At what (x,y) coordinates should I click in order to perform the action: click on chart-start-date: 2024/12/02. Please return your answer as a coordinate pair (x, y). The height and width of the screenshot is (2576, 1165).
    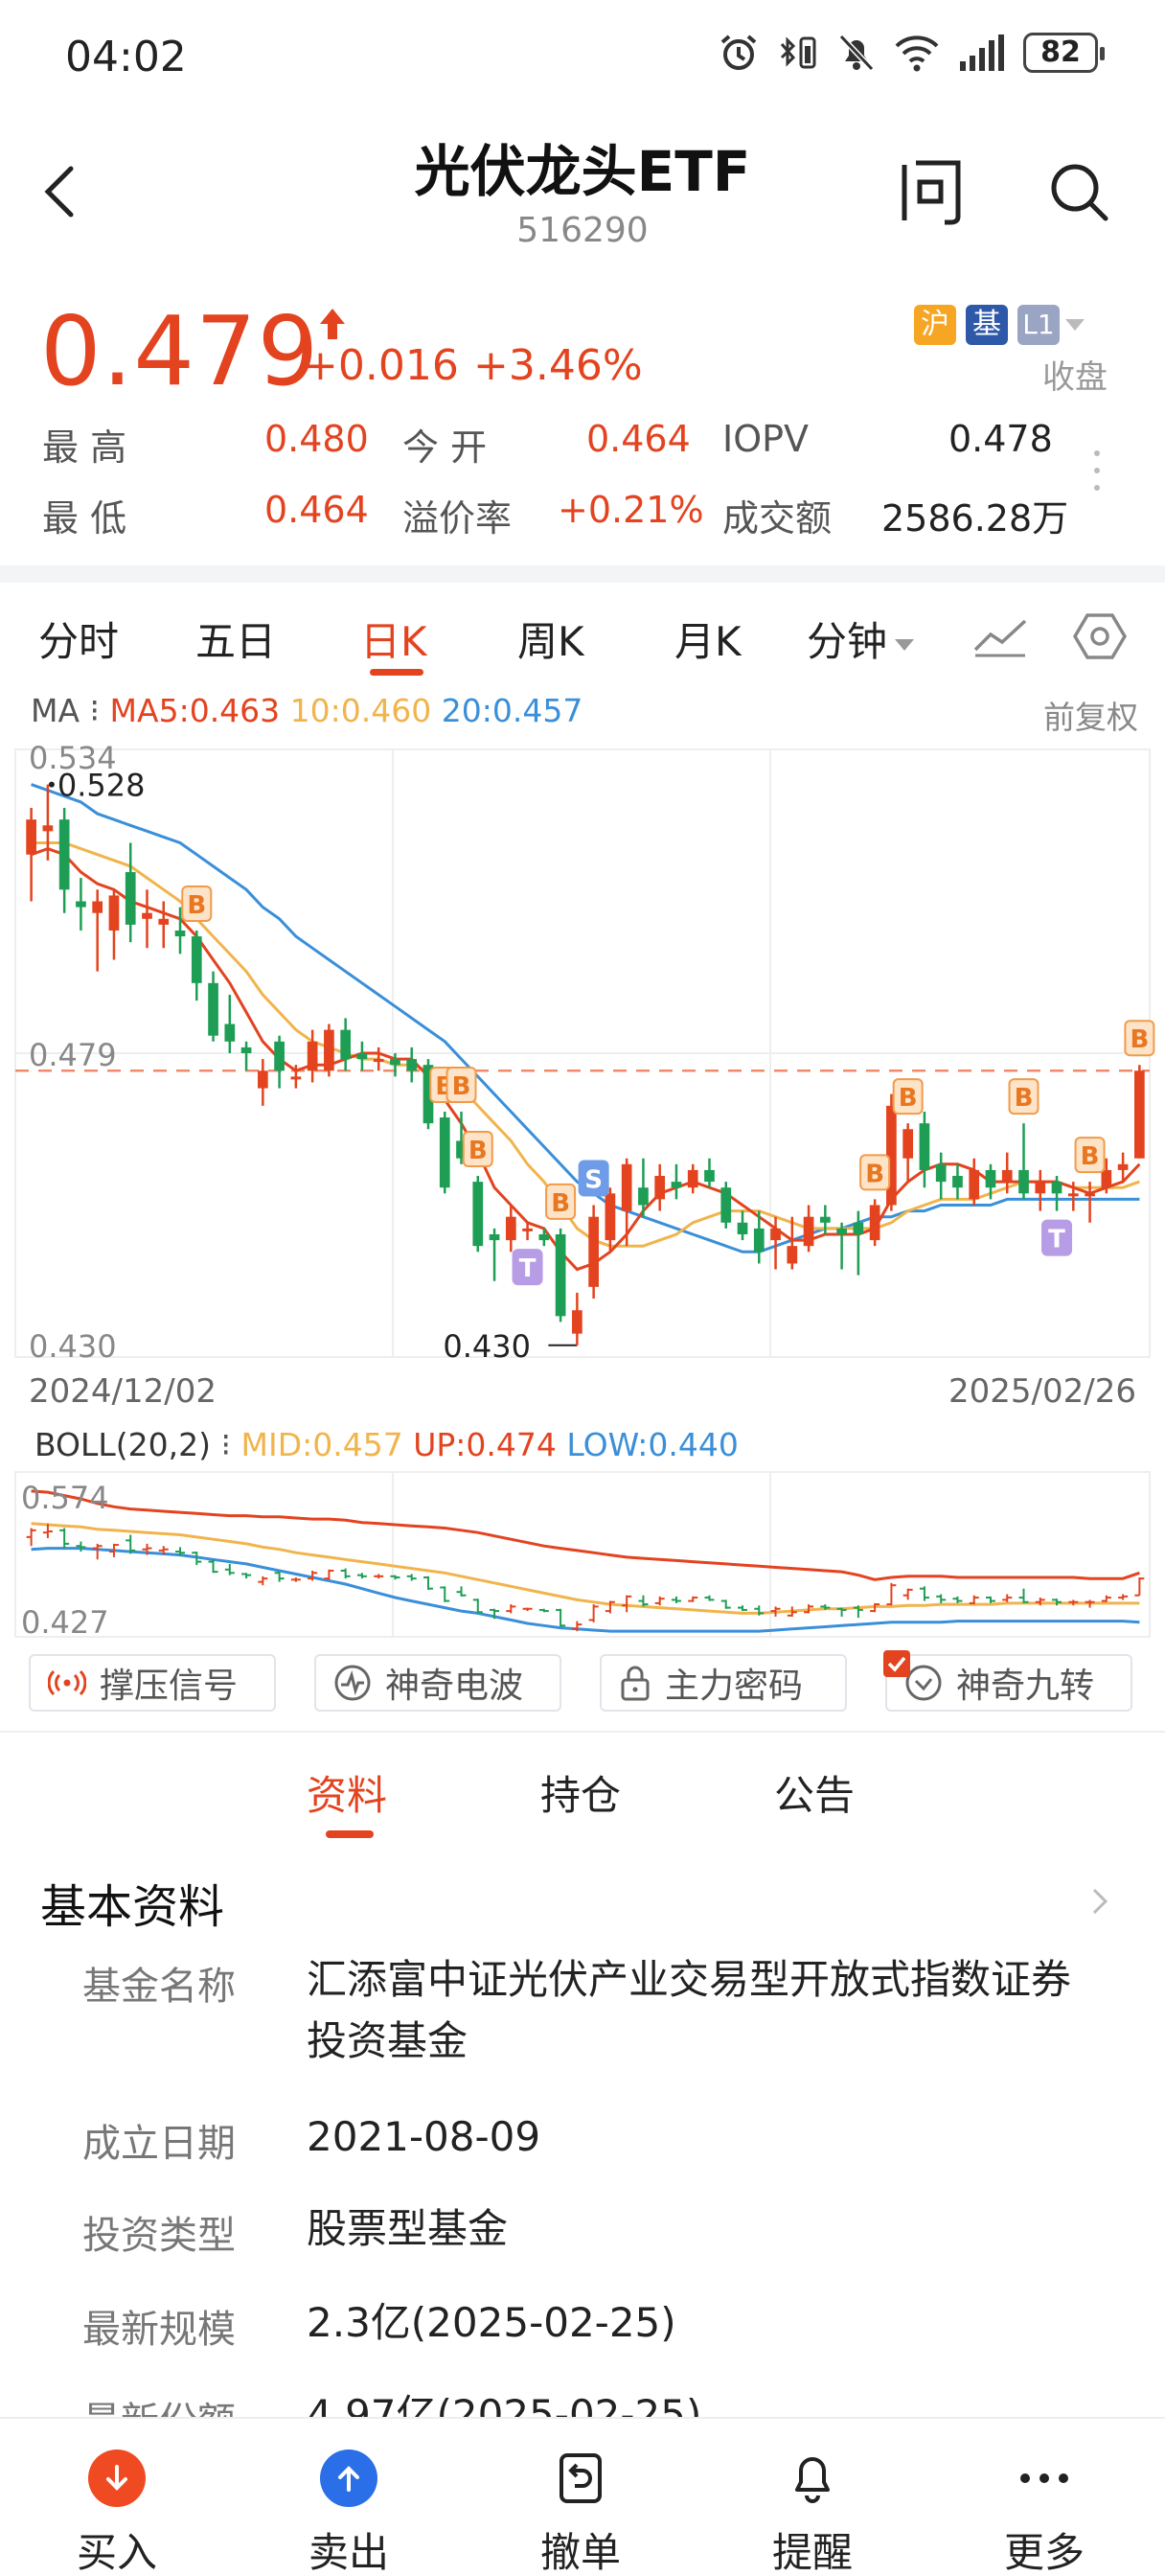
    Looking at the image, I should click on (123, 1391).